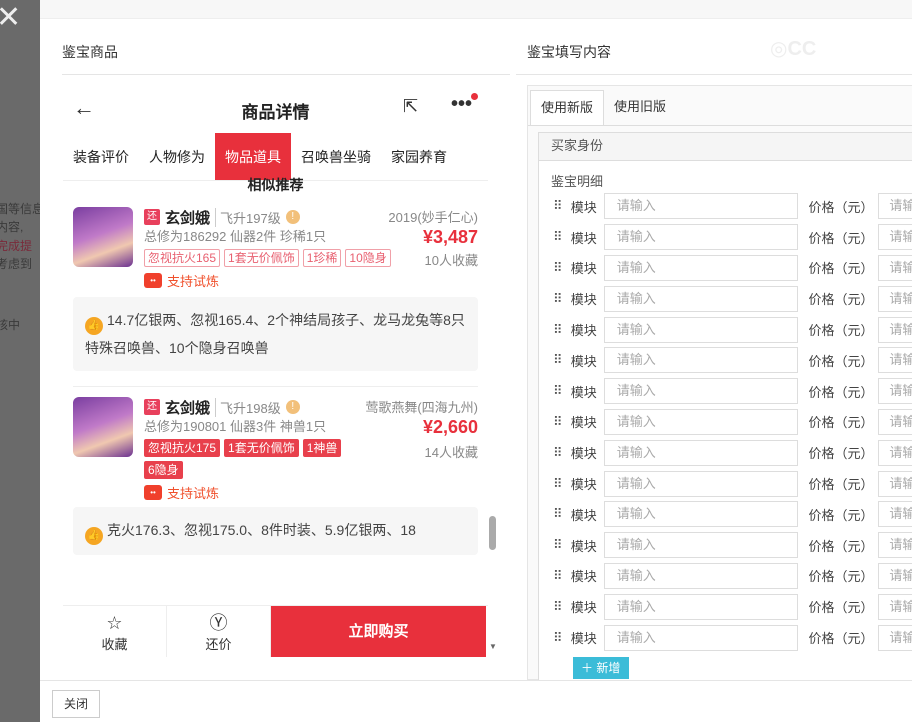 The width and height of the screenshot is (912, 722). What do you see at coordinates (103, 237) in the screenshot?
I see `avatar` at bounding box center [103, 237].